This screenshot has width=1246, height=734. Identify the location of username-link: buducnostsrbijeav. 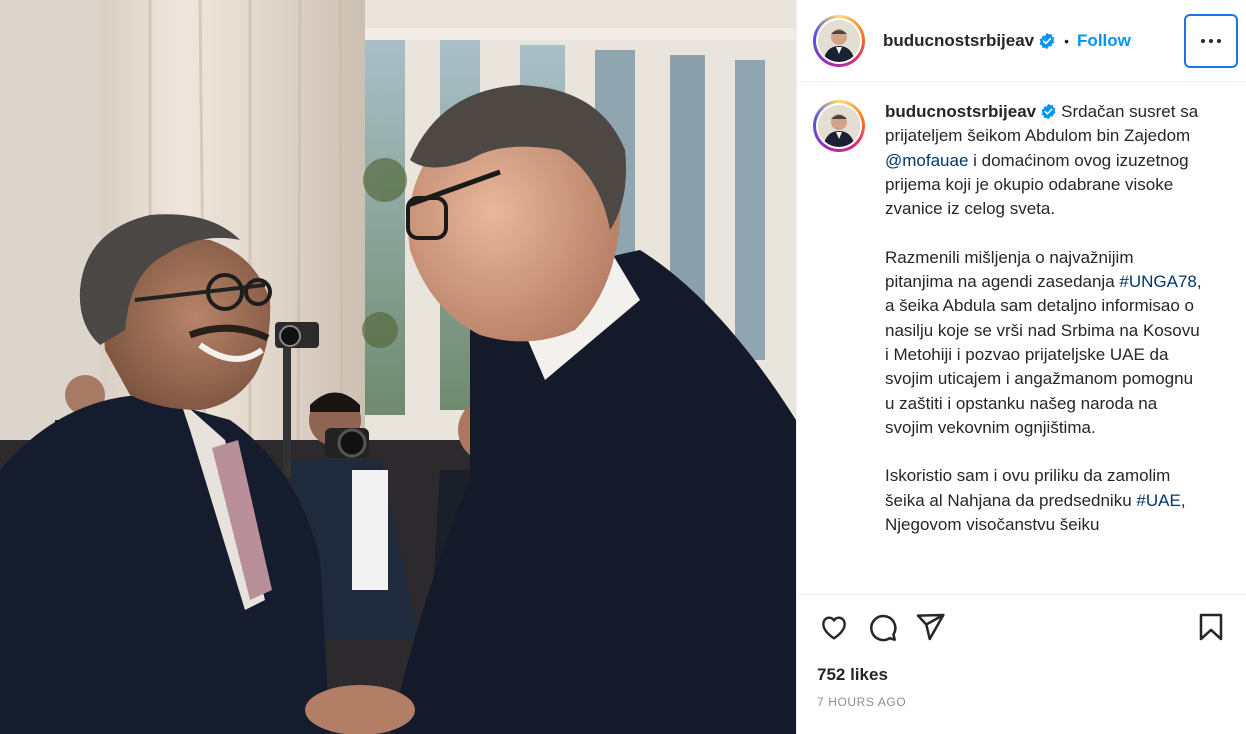
(958, 41).